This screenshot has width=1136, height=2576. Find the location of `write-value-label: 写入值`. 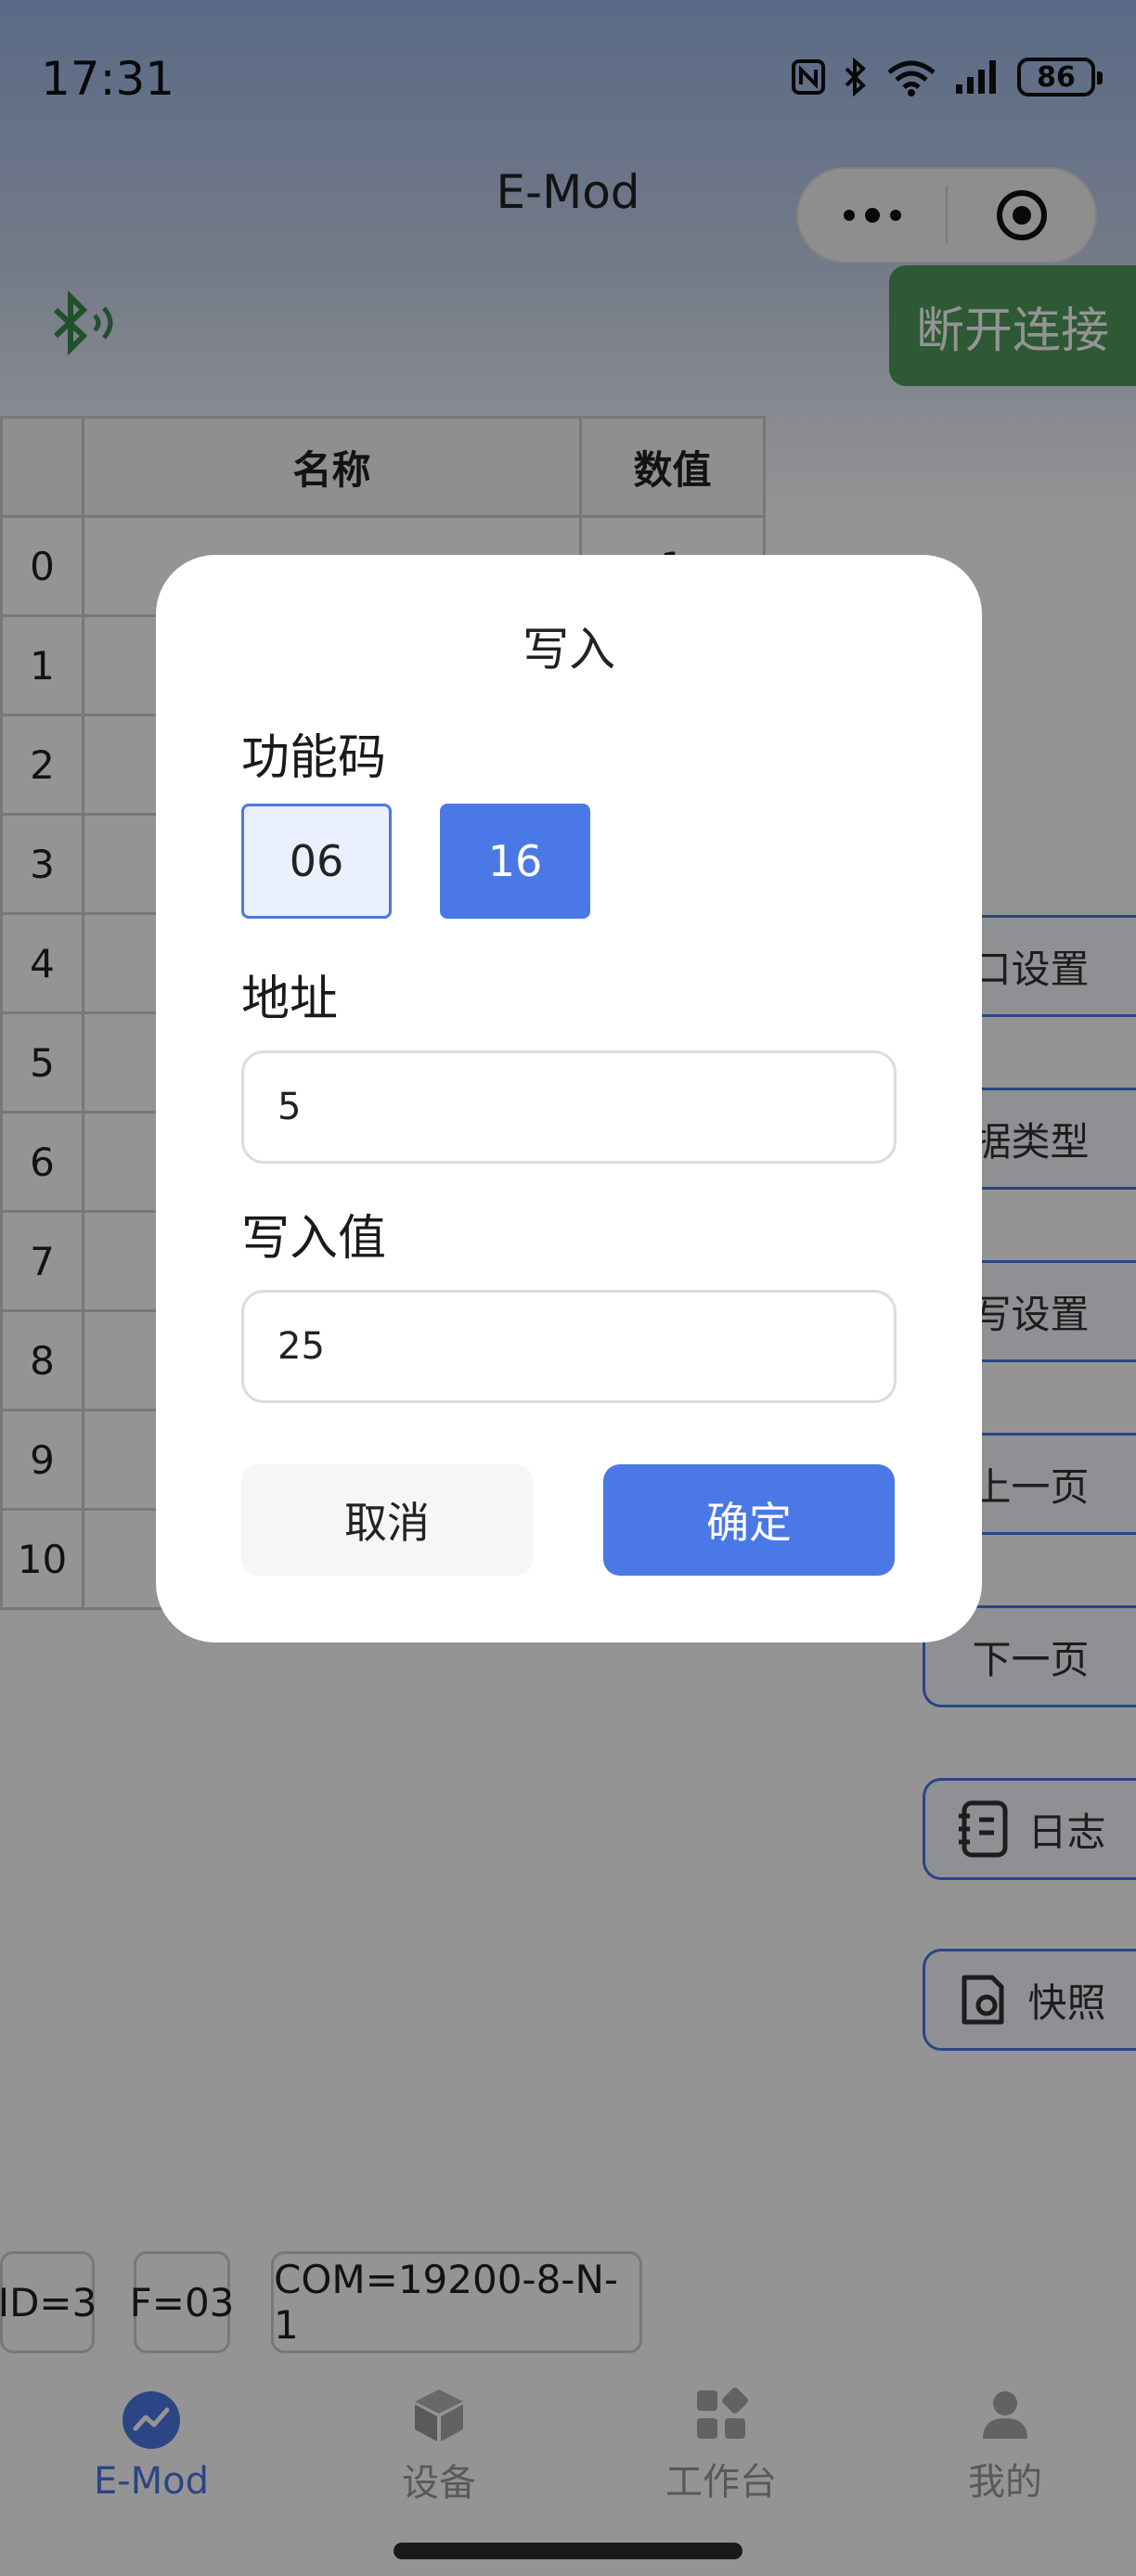

write-value-label: 写入值 is located at coordinates (314, 1239).